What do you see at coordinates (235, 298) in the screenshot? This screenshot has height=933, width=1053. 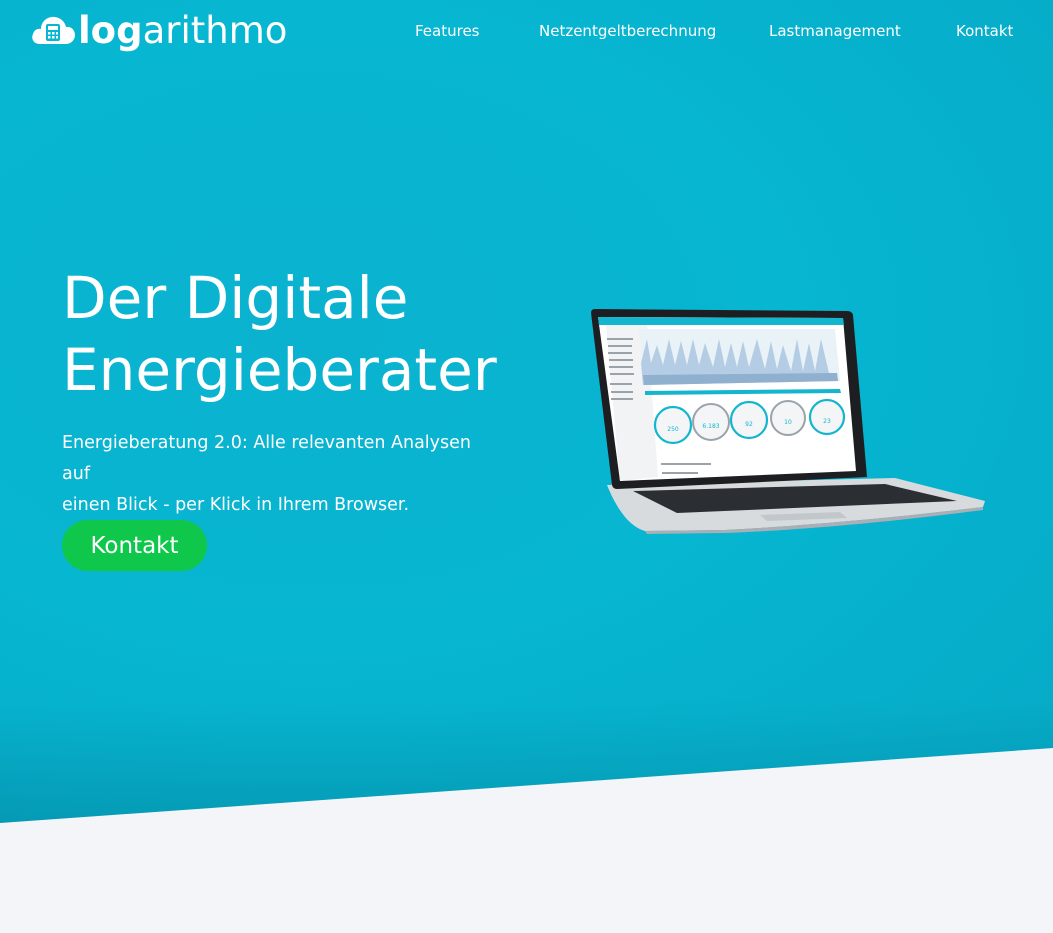 I see `headline-line-1: Der Digitale` at bounding box center [235, 298].